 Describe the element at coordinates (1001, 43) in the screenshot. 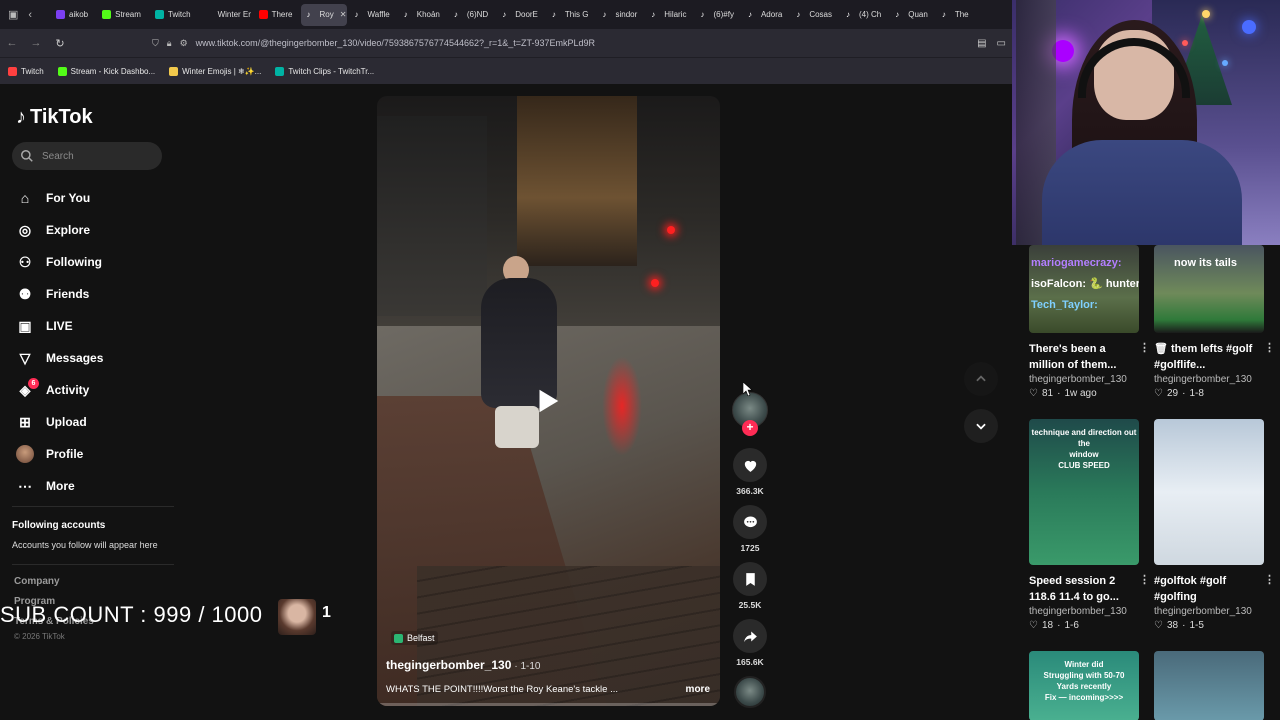

I see `extensions-icon: ▭` at that location.